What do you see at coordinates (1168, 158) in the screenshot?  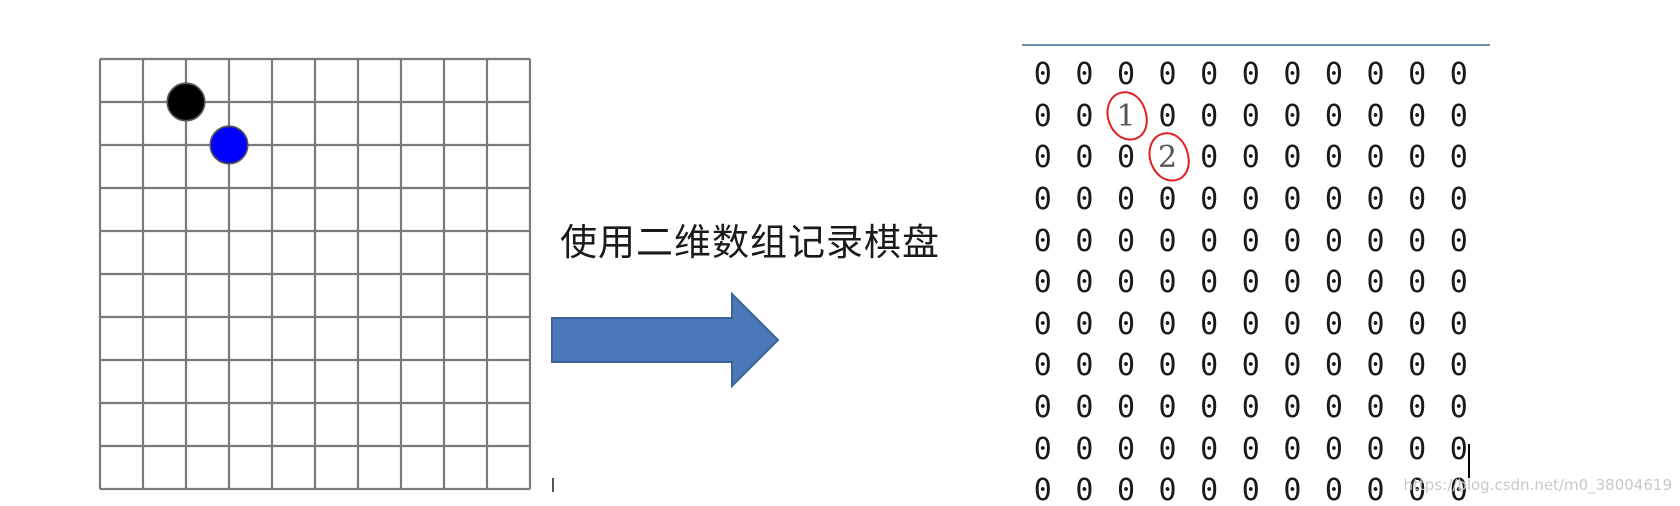 I see `matrix-value: 2` at bounding box center [1168, 158].